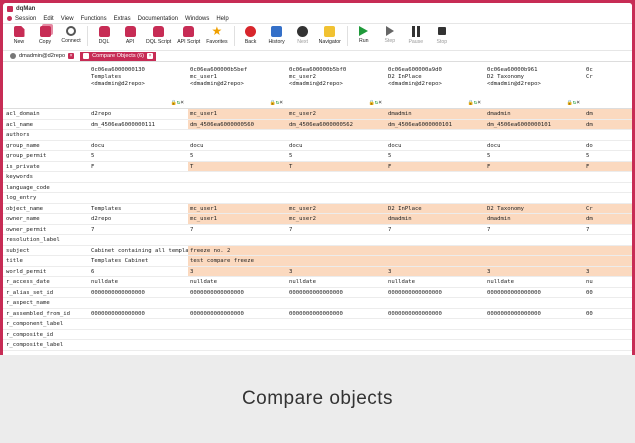 This screenshot has width=635, height=443. I want to click on attribute-value: test compare freeze, so click(237, 261).